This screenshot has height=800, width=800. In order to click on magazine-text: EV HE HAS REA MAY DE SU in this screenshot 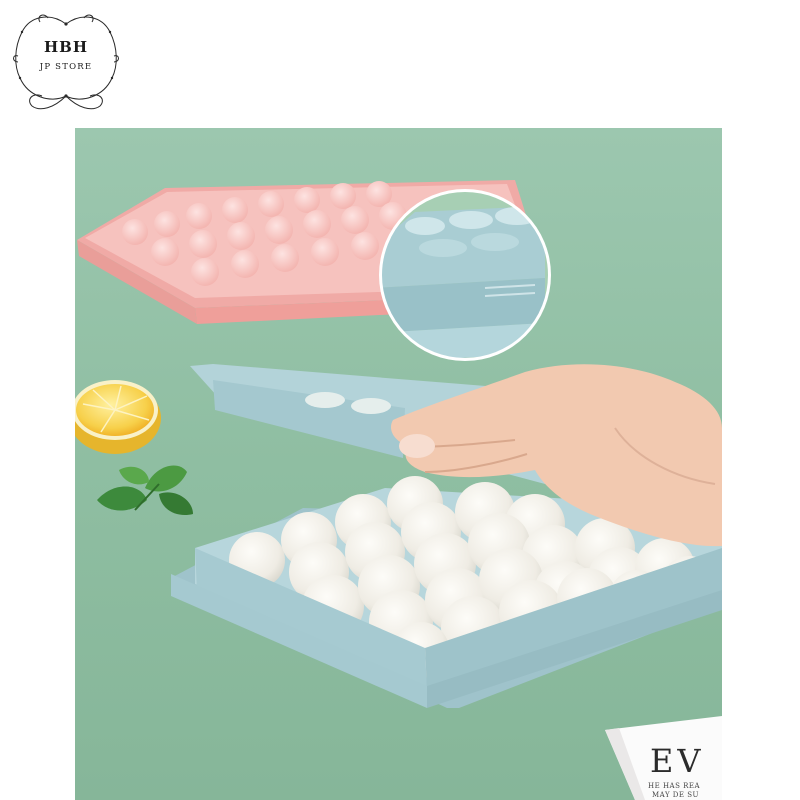, I will do `click(684, 771)`.